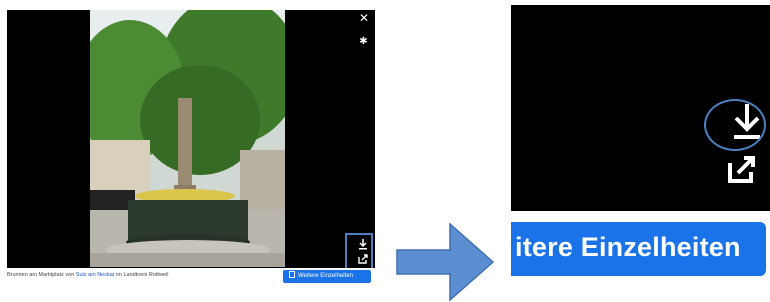  Describe the element at coordinates (292, 274) in the screenshot. I see `info-icon` at that location.